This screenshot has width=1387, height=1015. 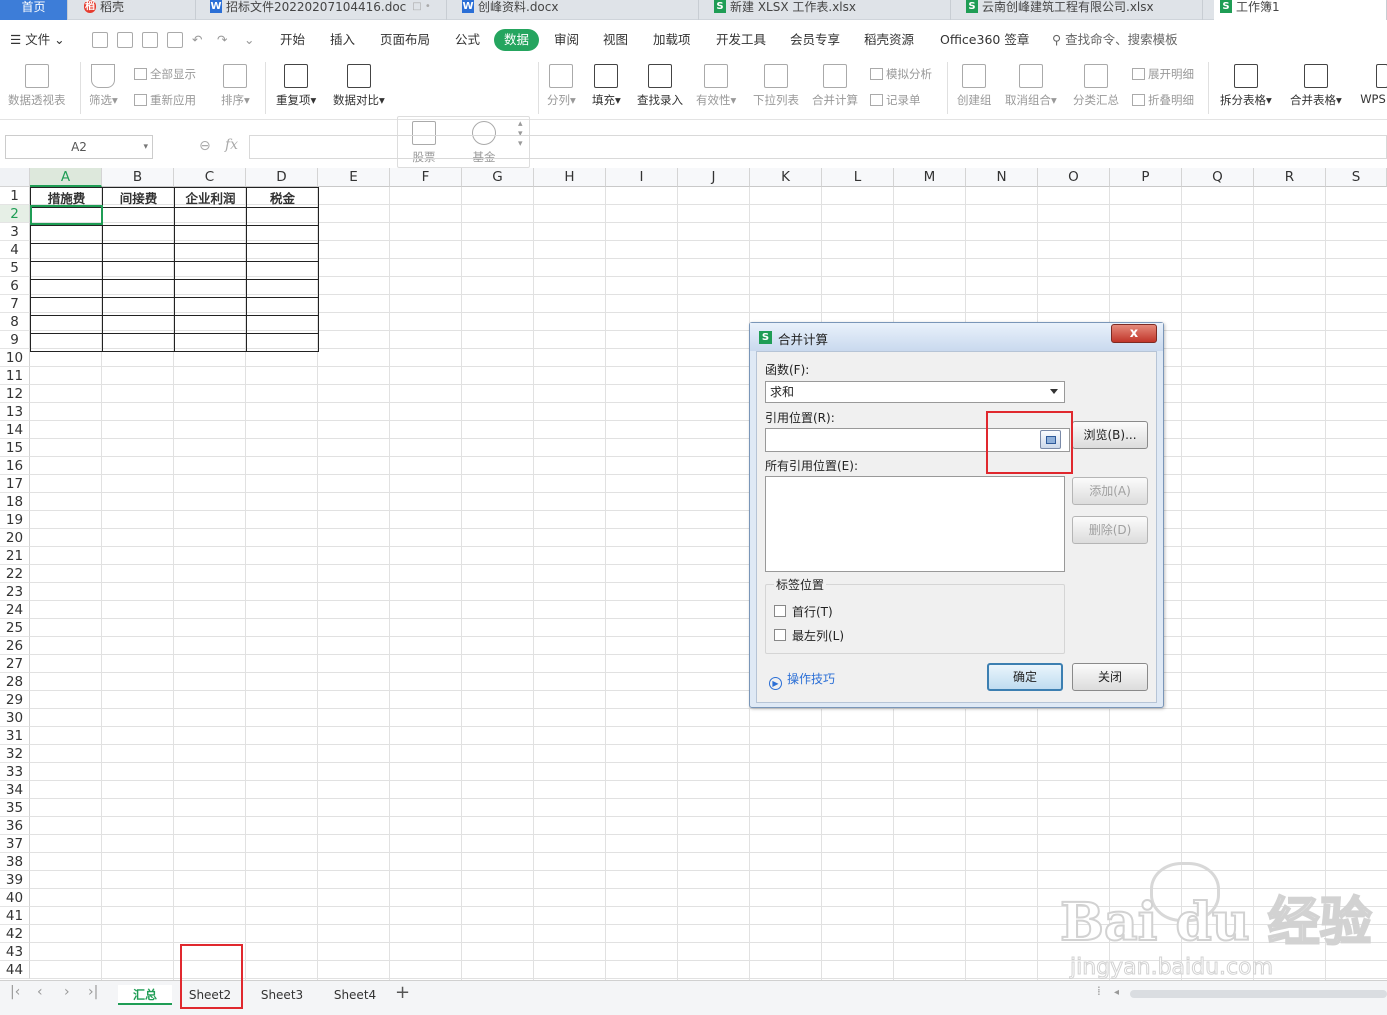 I want to click on table-header-cell: 间接费, so click(x=138, y=197).